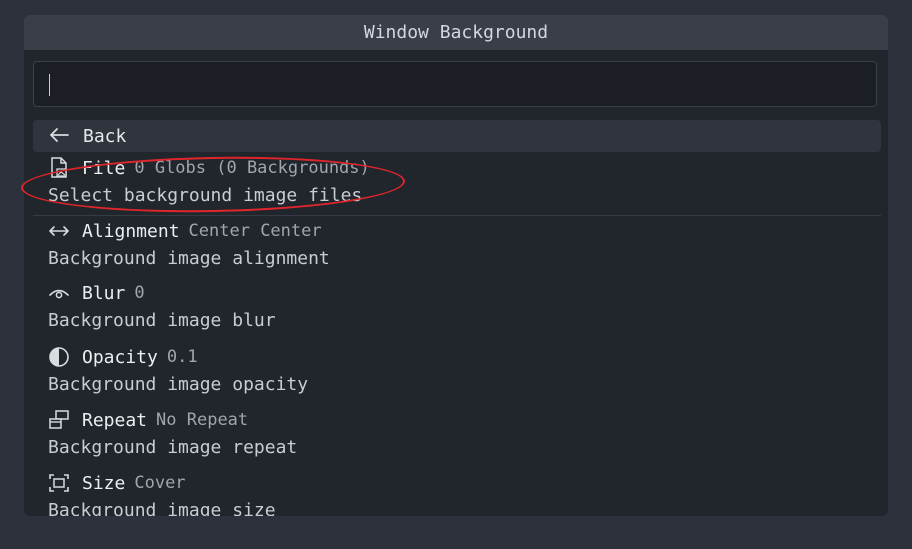 Image resolution: width=912 pixels, height=549 pixels. I want to click on item-value: 0 Globs (0 Backgrounds), so click(252, 168).